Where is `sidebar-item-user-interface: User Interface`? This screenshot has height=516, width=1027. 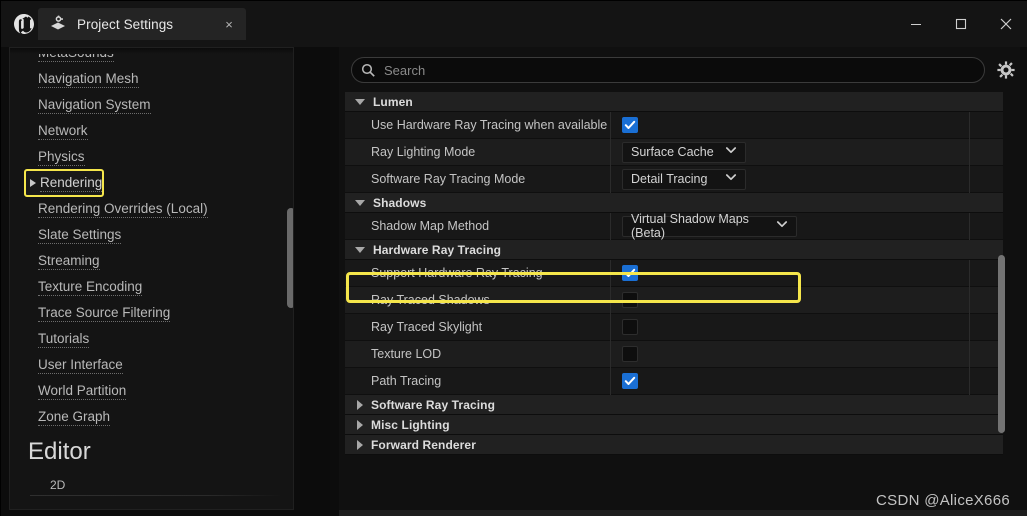
sidebar-item-user-interface: User Interface is located at coordinates (80, 365).